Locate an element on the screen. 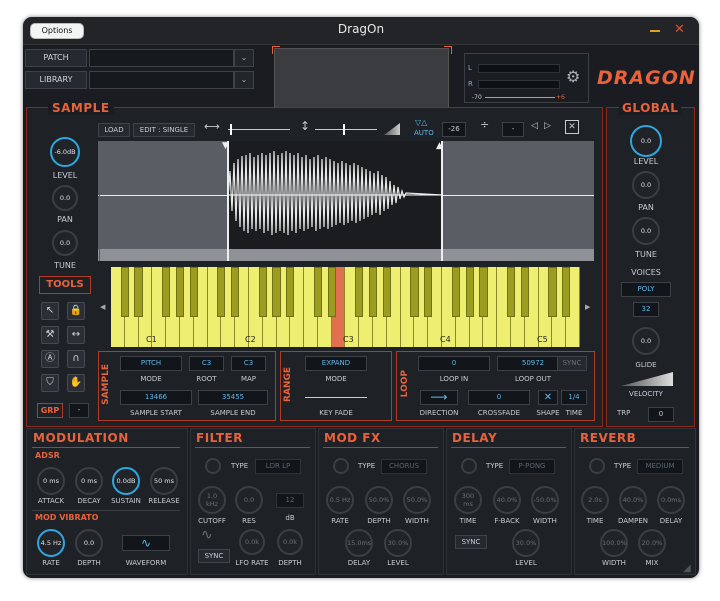 This screenshot has height=601, width=720. waveform-scroll-strip is located at coordinates (346, 255).